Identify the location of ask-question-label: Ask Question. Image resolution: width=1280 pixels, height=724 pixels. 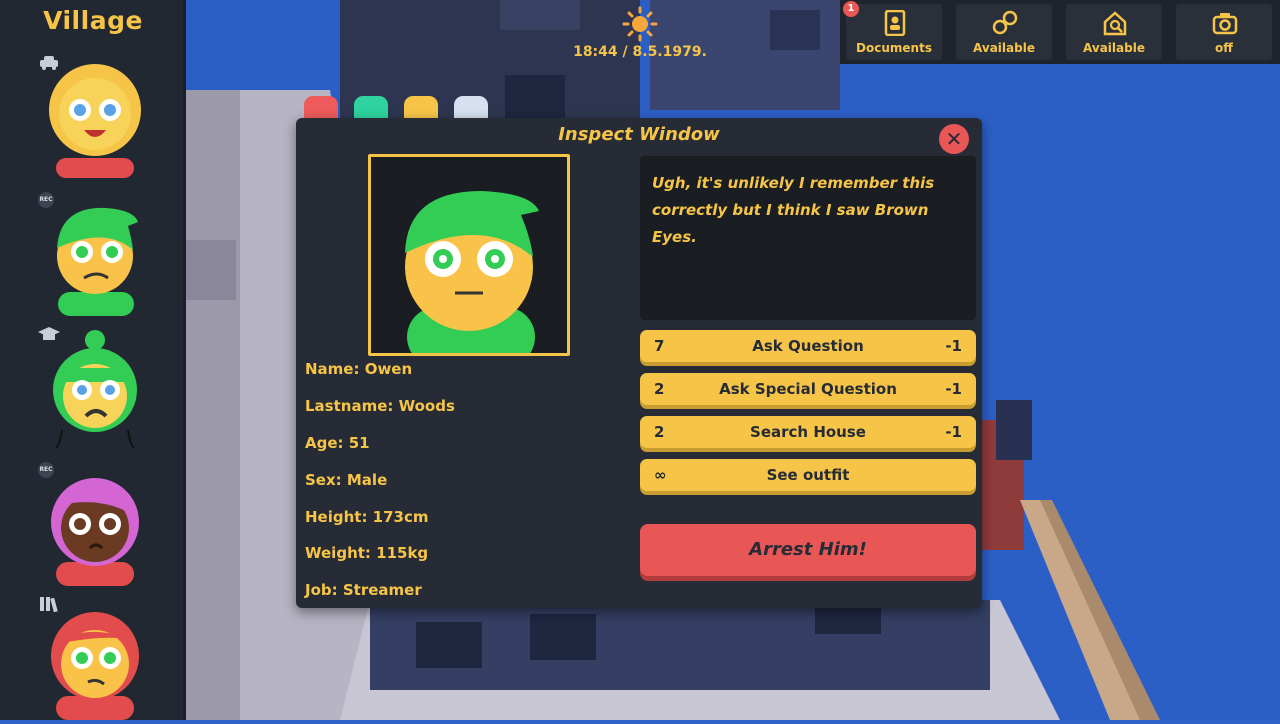
(808, 346).